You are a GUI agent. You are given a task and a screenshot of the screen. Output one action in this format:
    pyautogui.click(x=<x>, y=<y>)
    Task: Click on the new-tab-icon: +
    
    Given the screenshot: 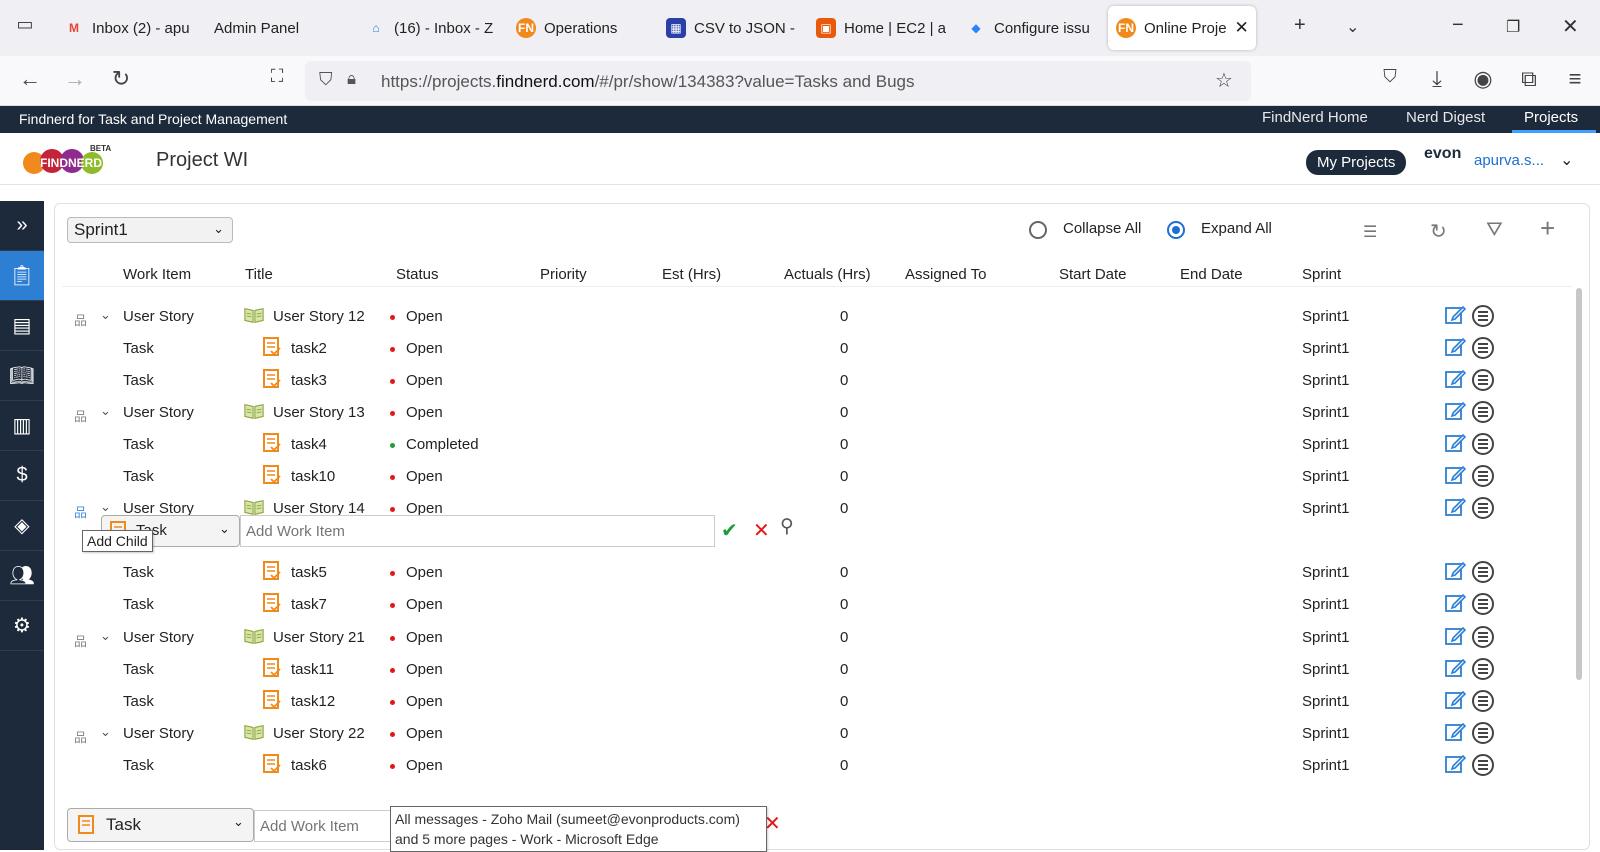 What is the action you would take?
    pyautogui.click(x=1300, y=25)
    